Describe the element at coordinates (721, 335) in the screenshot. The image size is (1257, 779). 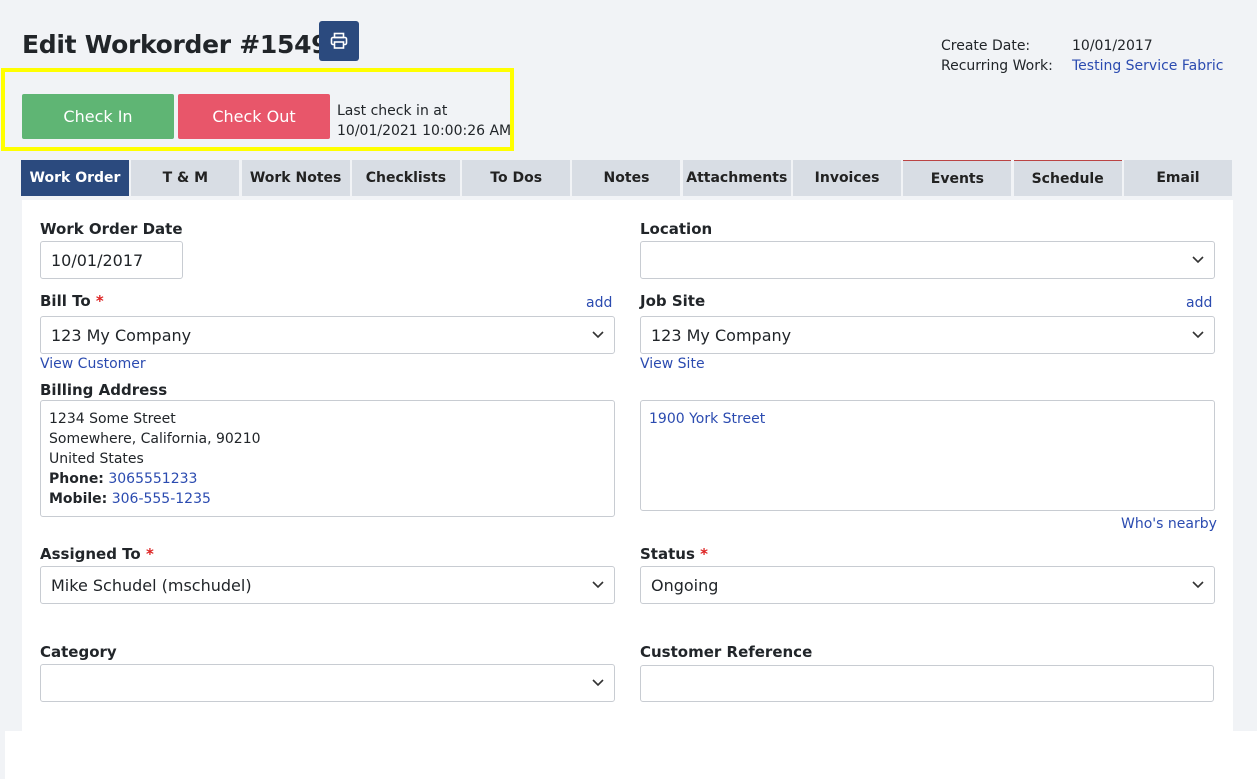
I see `job-site-value: 123 My Company` at that location.